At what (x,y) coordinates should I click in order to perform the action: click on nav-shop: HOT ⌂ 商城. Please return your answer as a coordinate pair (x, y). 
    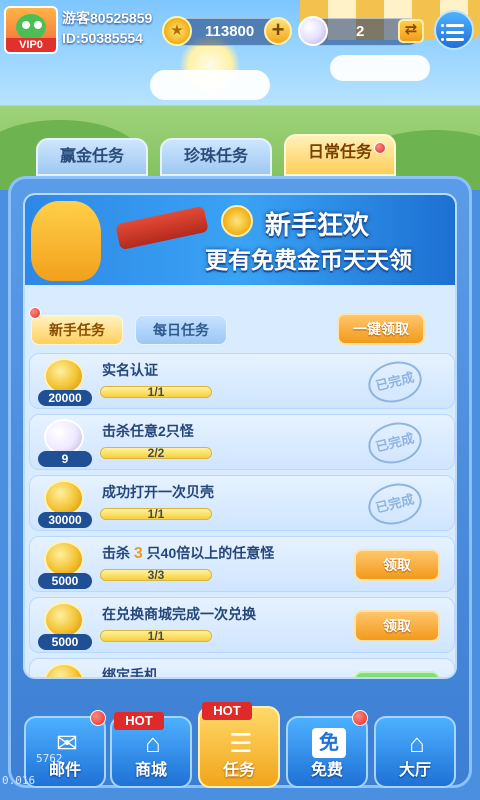
    Looking at the image, I should click on (151, 750).